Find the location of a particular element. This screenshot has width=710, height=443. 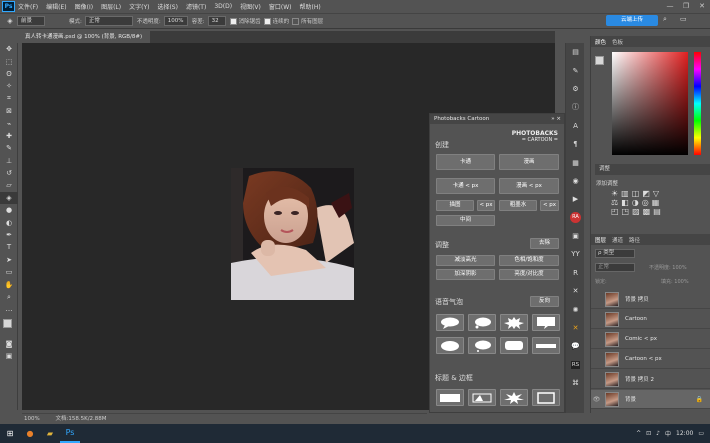

yy-plugin-icon: YY is located at coordinates (575, 254).